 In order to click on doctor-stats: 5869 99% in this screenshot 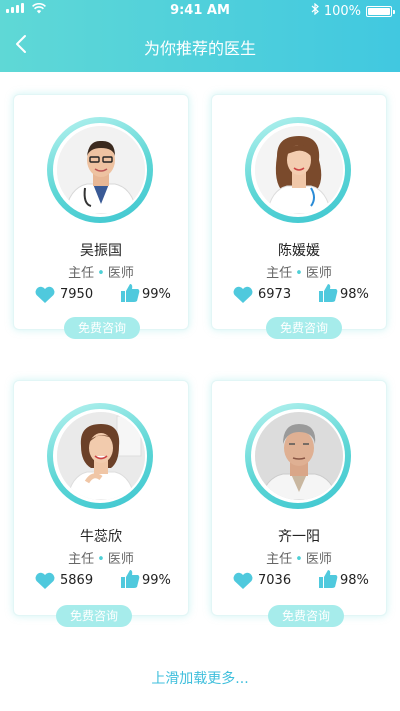, I will do `click(101, 581)`.